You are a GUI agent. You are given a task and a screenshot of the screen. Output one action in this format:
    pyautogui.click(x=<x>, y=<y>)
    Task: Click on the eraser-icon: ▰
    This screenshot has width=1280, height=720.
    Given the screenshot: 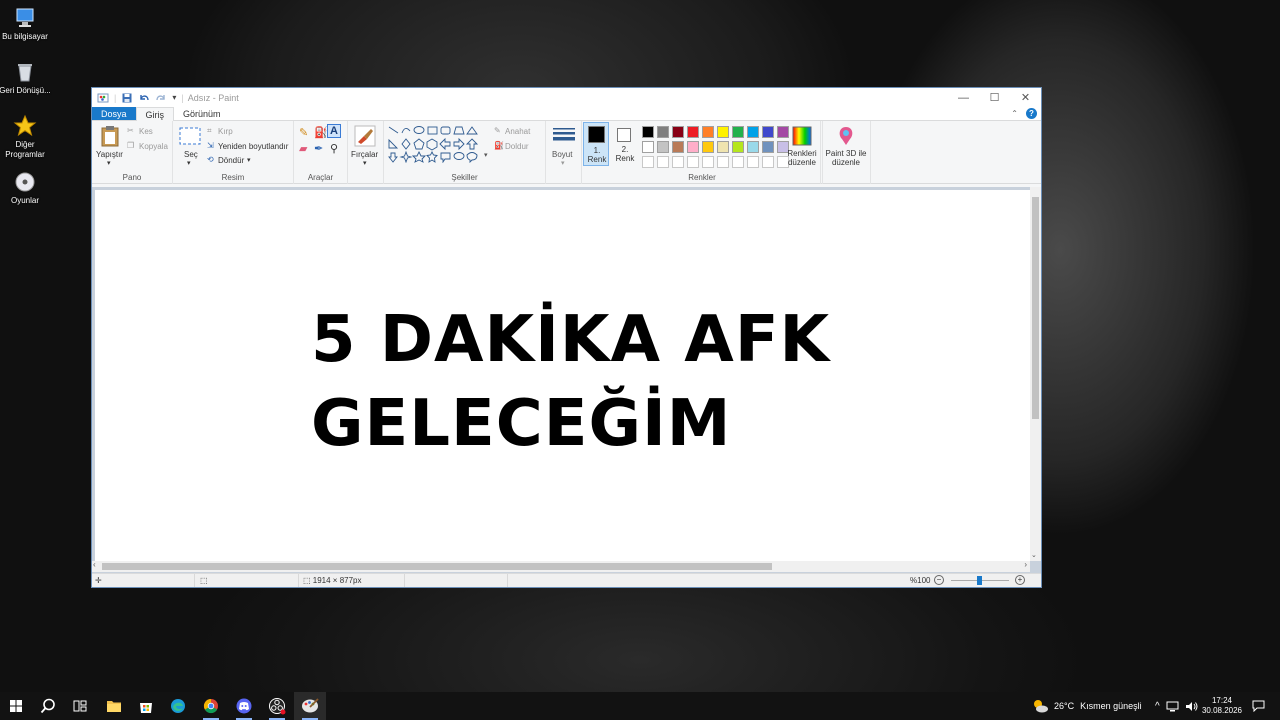 What is the action you would take?
    pyautogui.click(x=303, y=148)
    